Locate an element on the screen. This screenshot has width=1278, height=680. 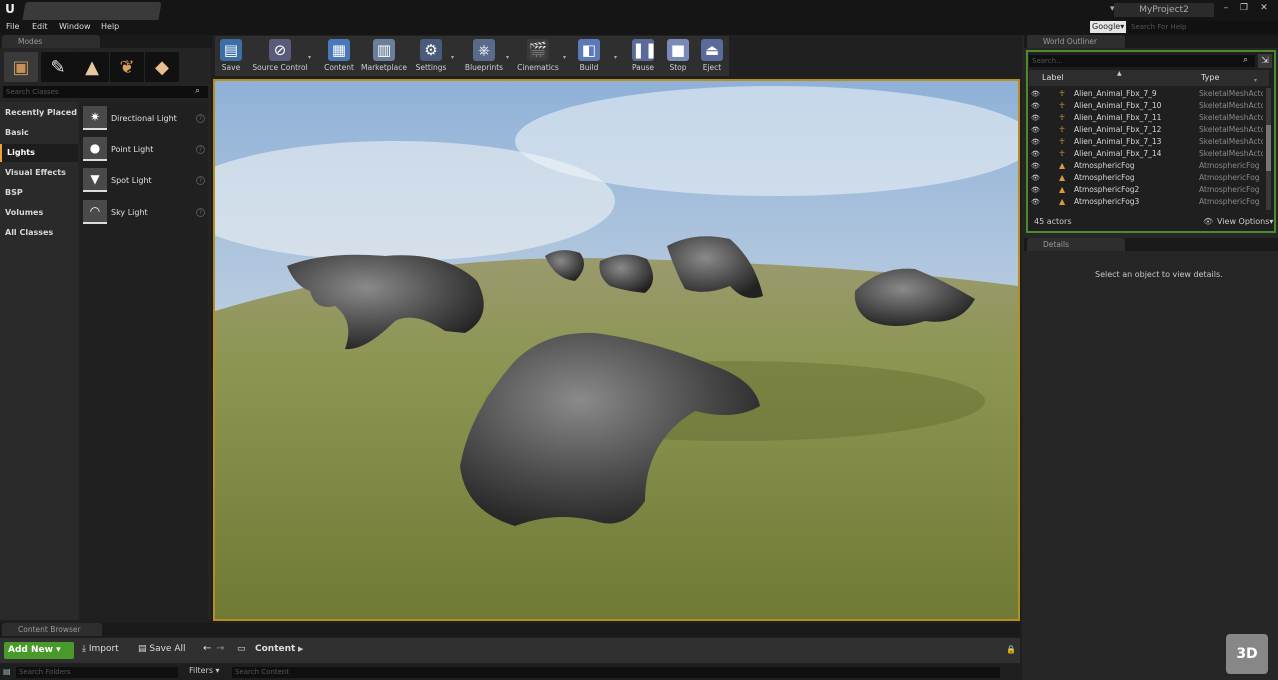
back-arrow-icon: ← is located at coordinates (207, 648).